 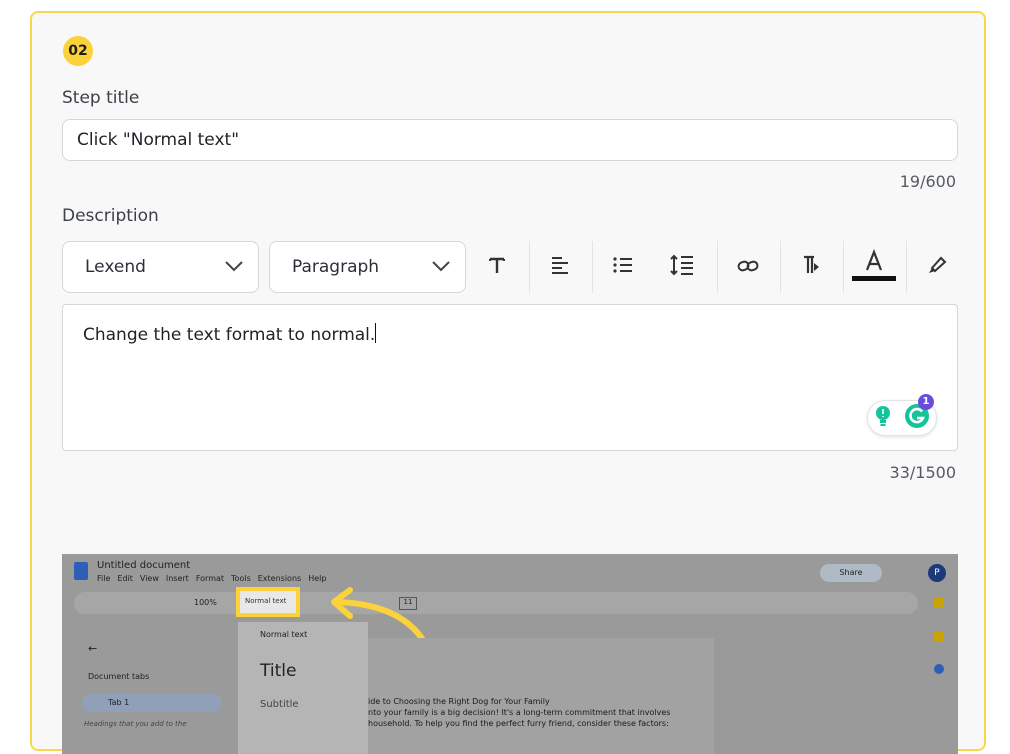 What do you see at coordinates (119, 702) in the screenshot?
I see `tab-name: Tab 1` at bounding box center [119, 702].